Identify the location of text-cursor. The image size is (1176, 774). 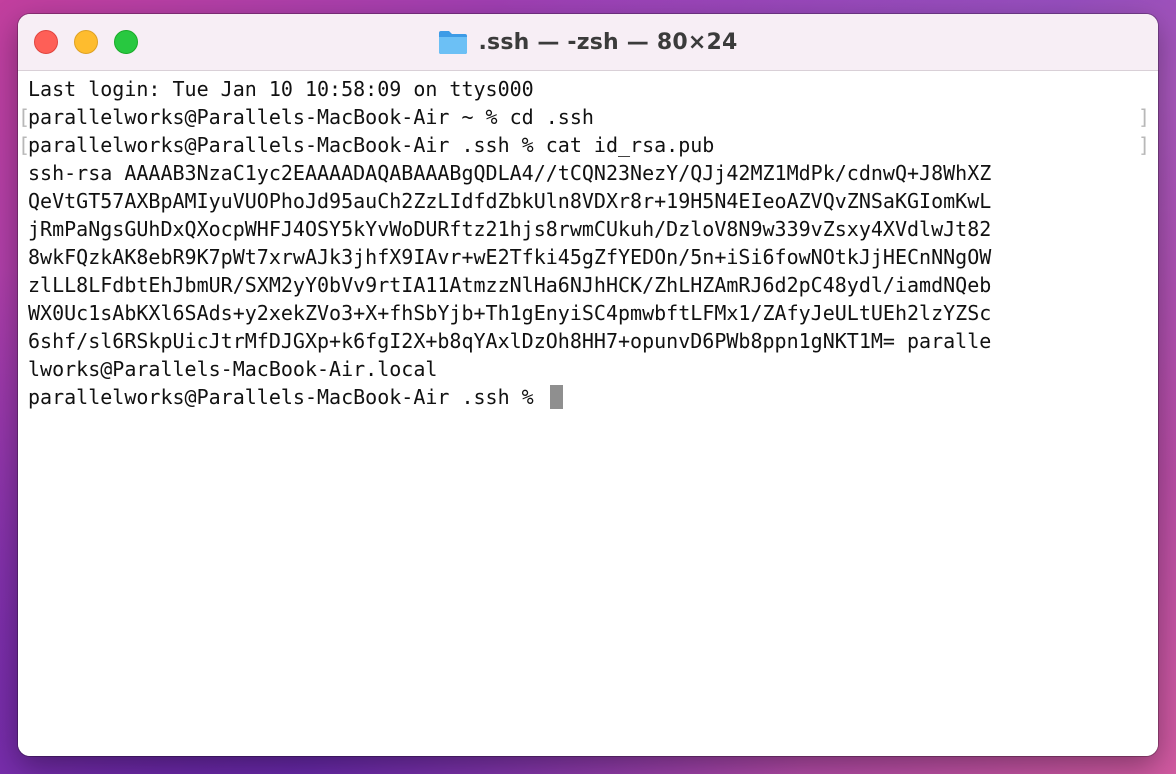
(556, 397).